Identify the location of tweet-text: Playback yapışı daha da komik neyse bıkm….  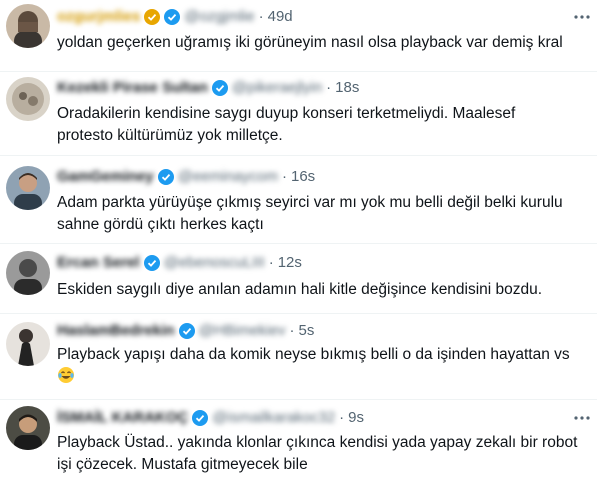
(327, 366).